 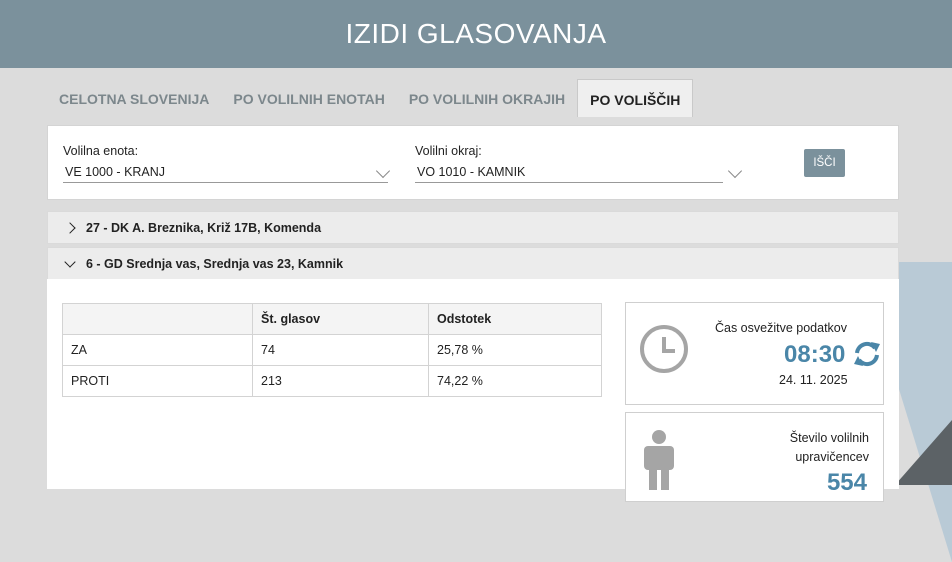 I want to click on table-cell: 74,22 %, so click(x=515, y=381).